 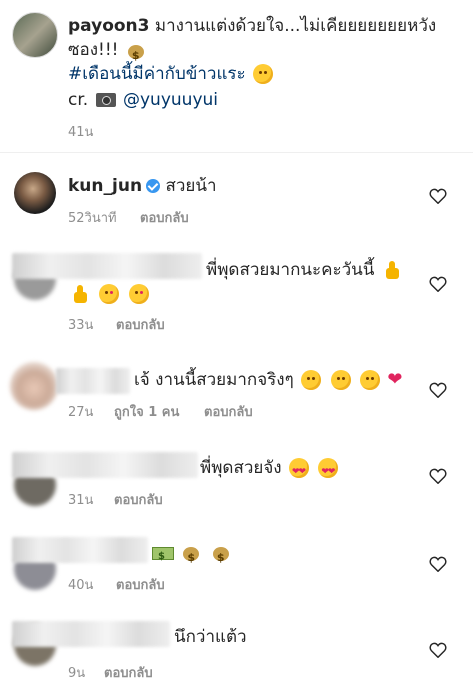 I want to click on caption-username: payoon3, so click(x=109, y=26).